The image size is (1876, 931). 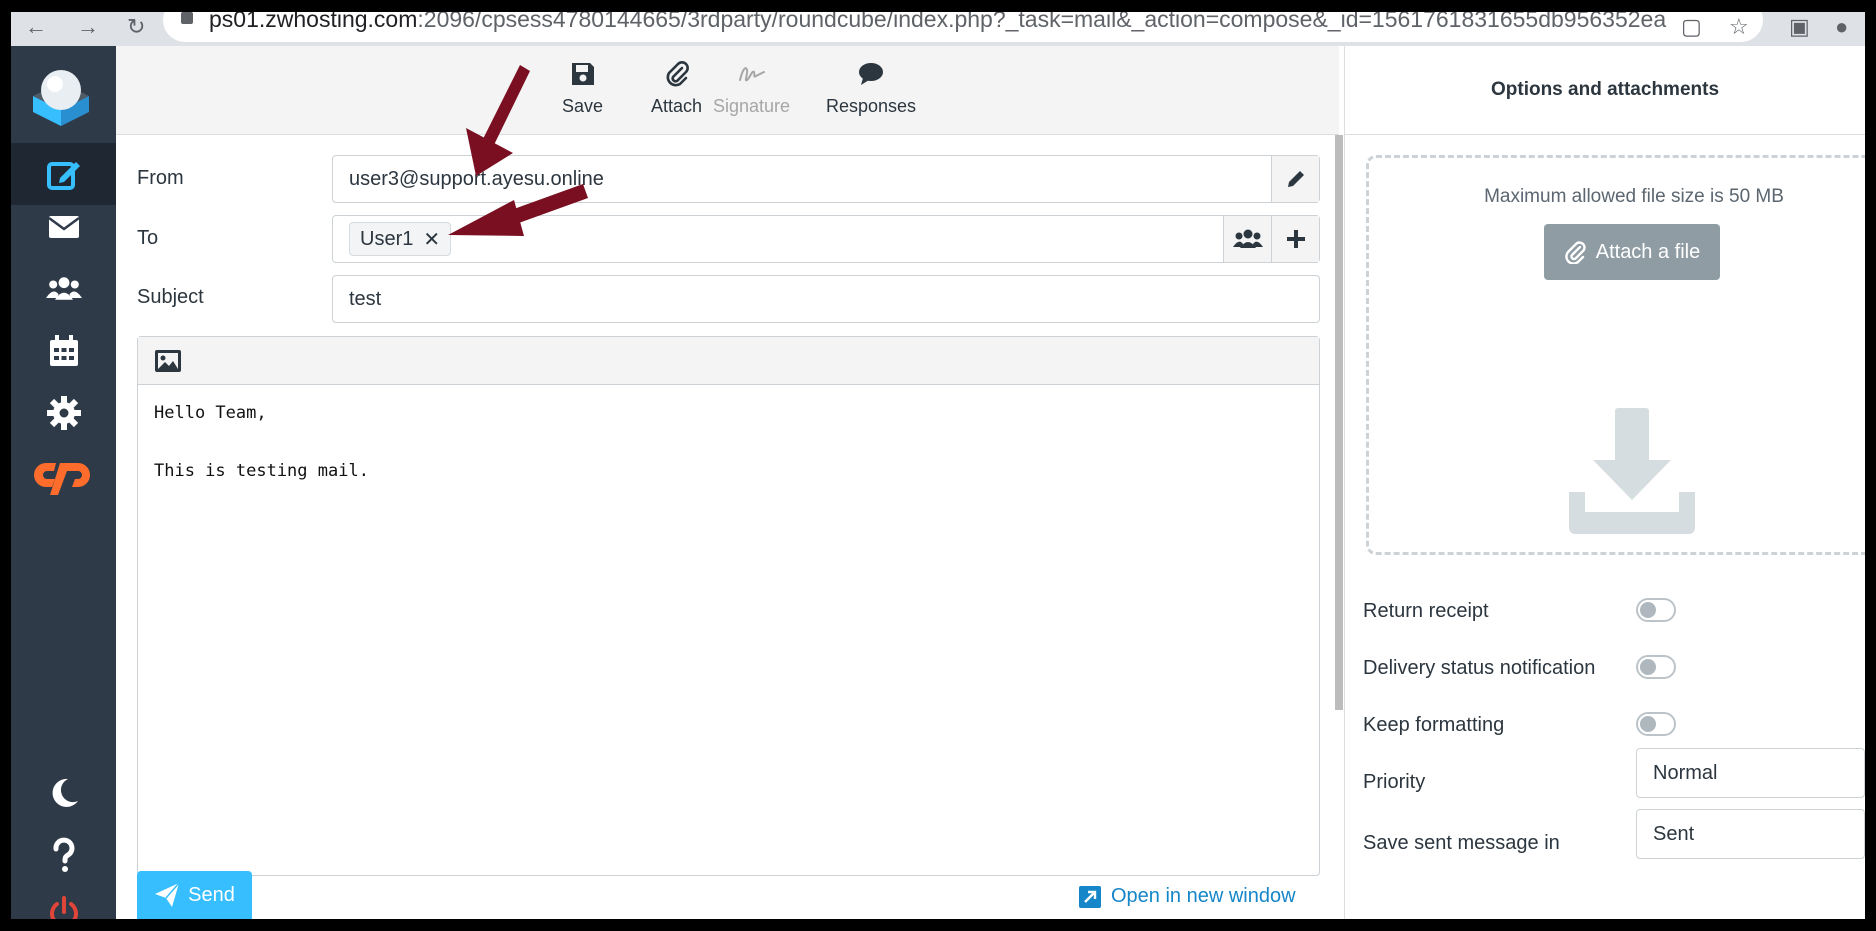 I want to click on save-button: Save, so click(x=582, y=88).